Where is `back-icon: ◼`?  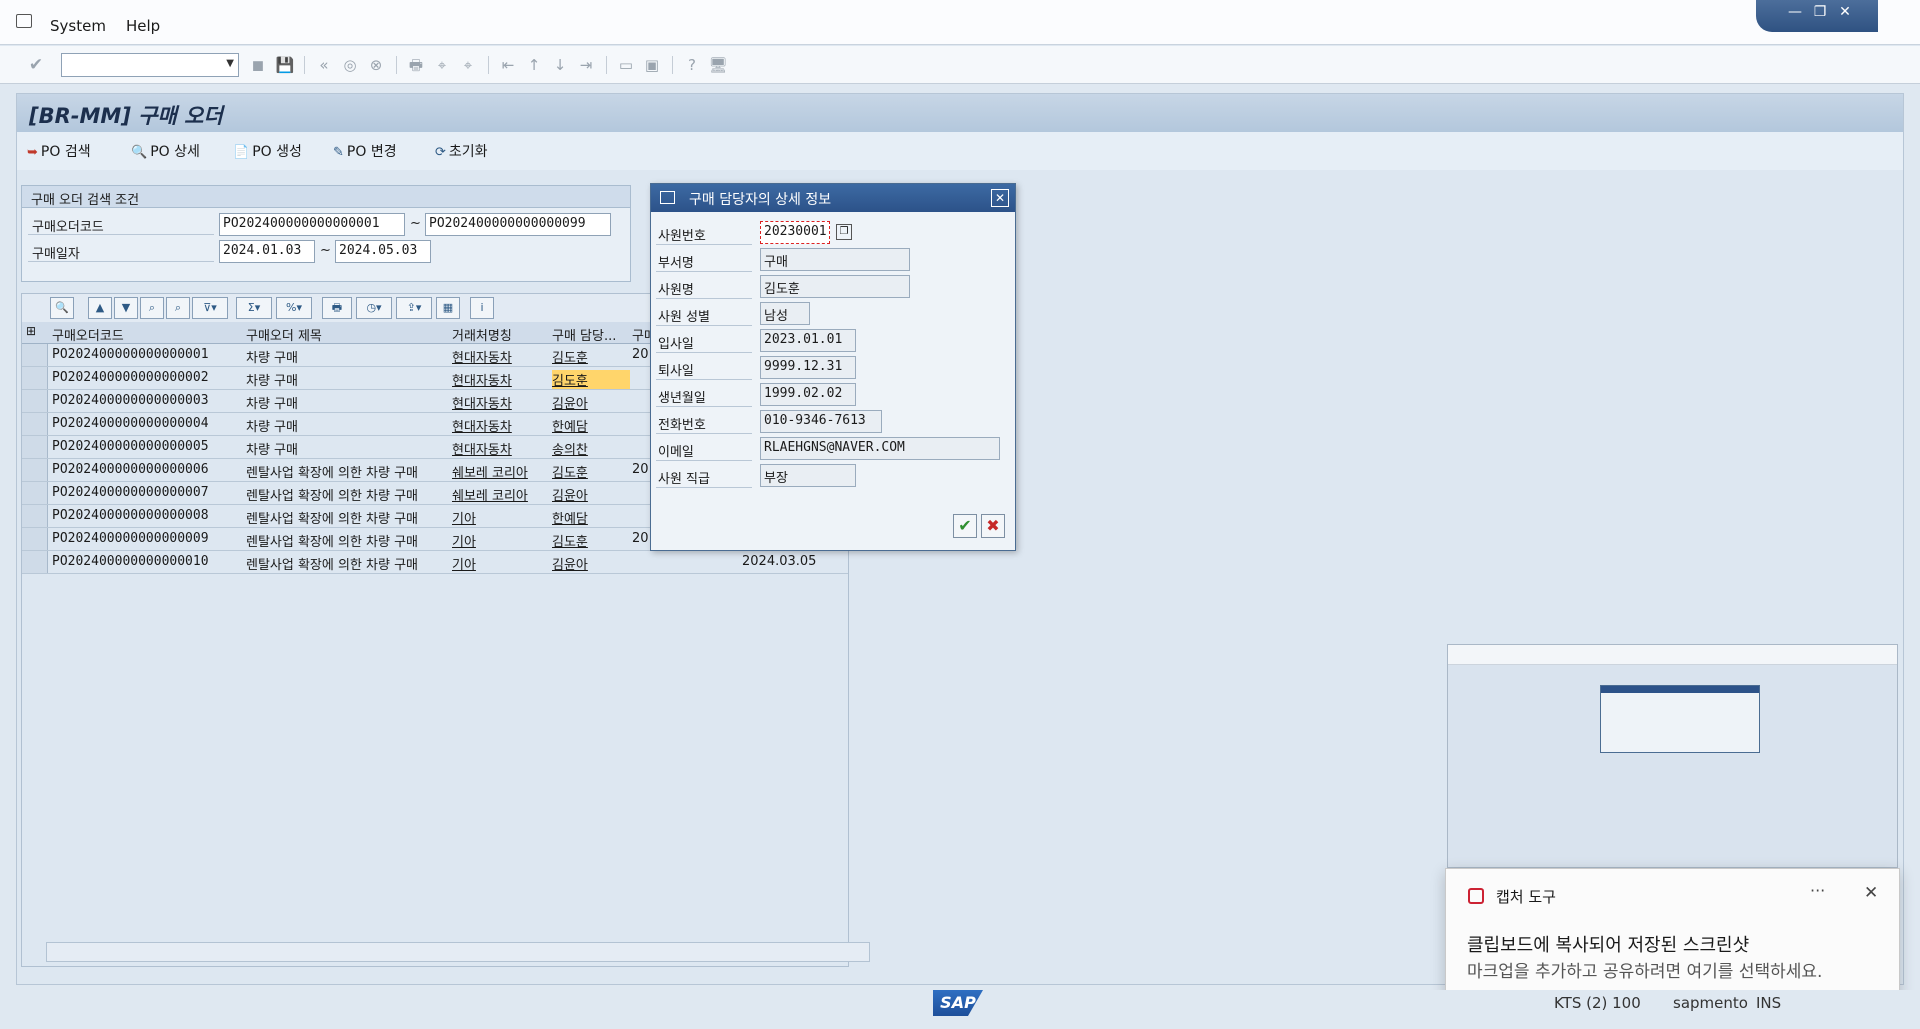 back-icon: ◼ is located at coordinates (258, 65).